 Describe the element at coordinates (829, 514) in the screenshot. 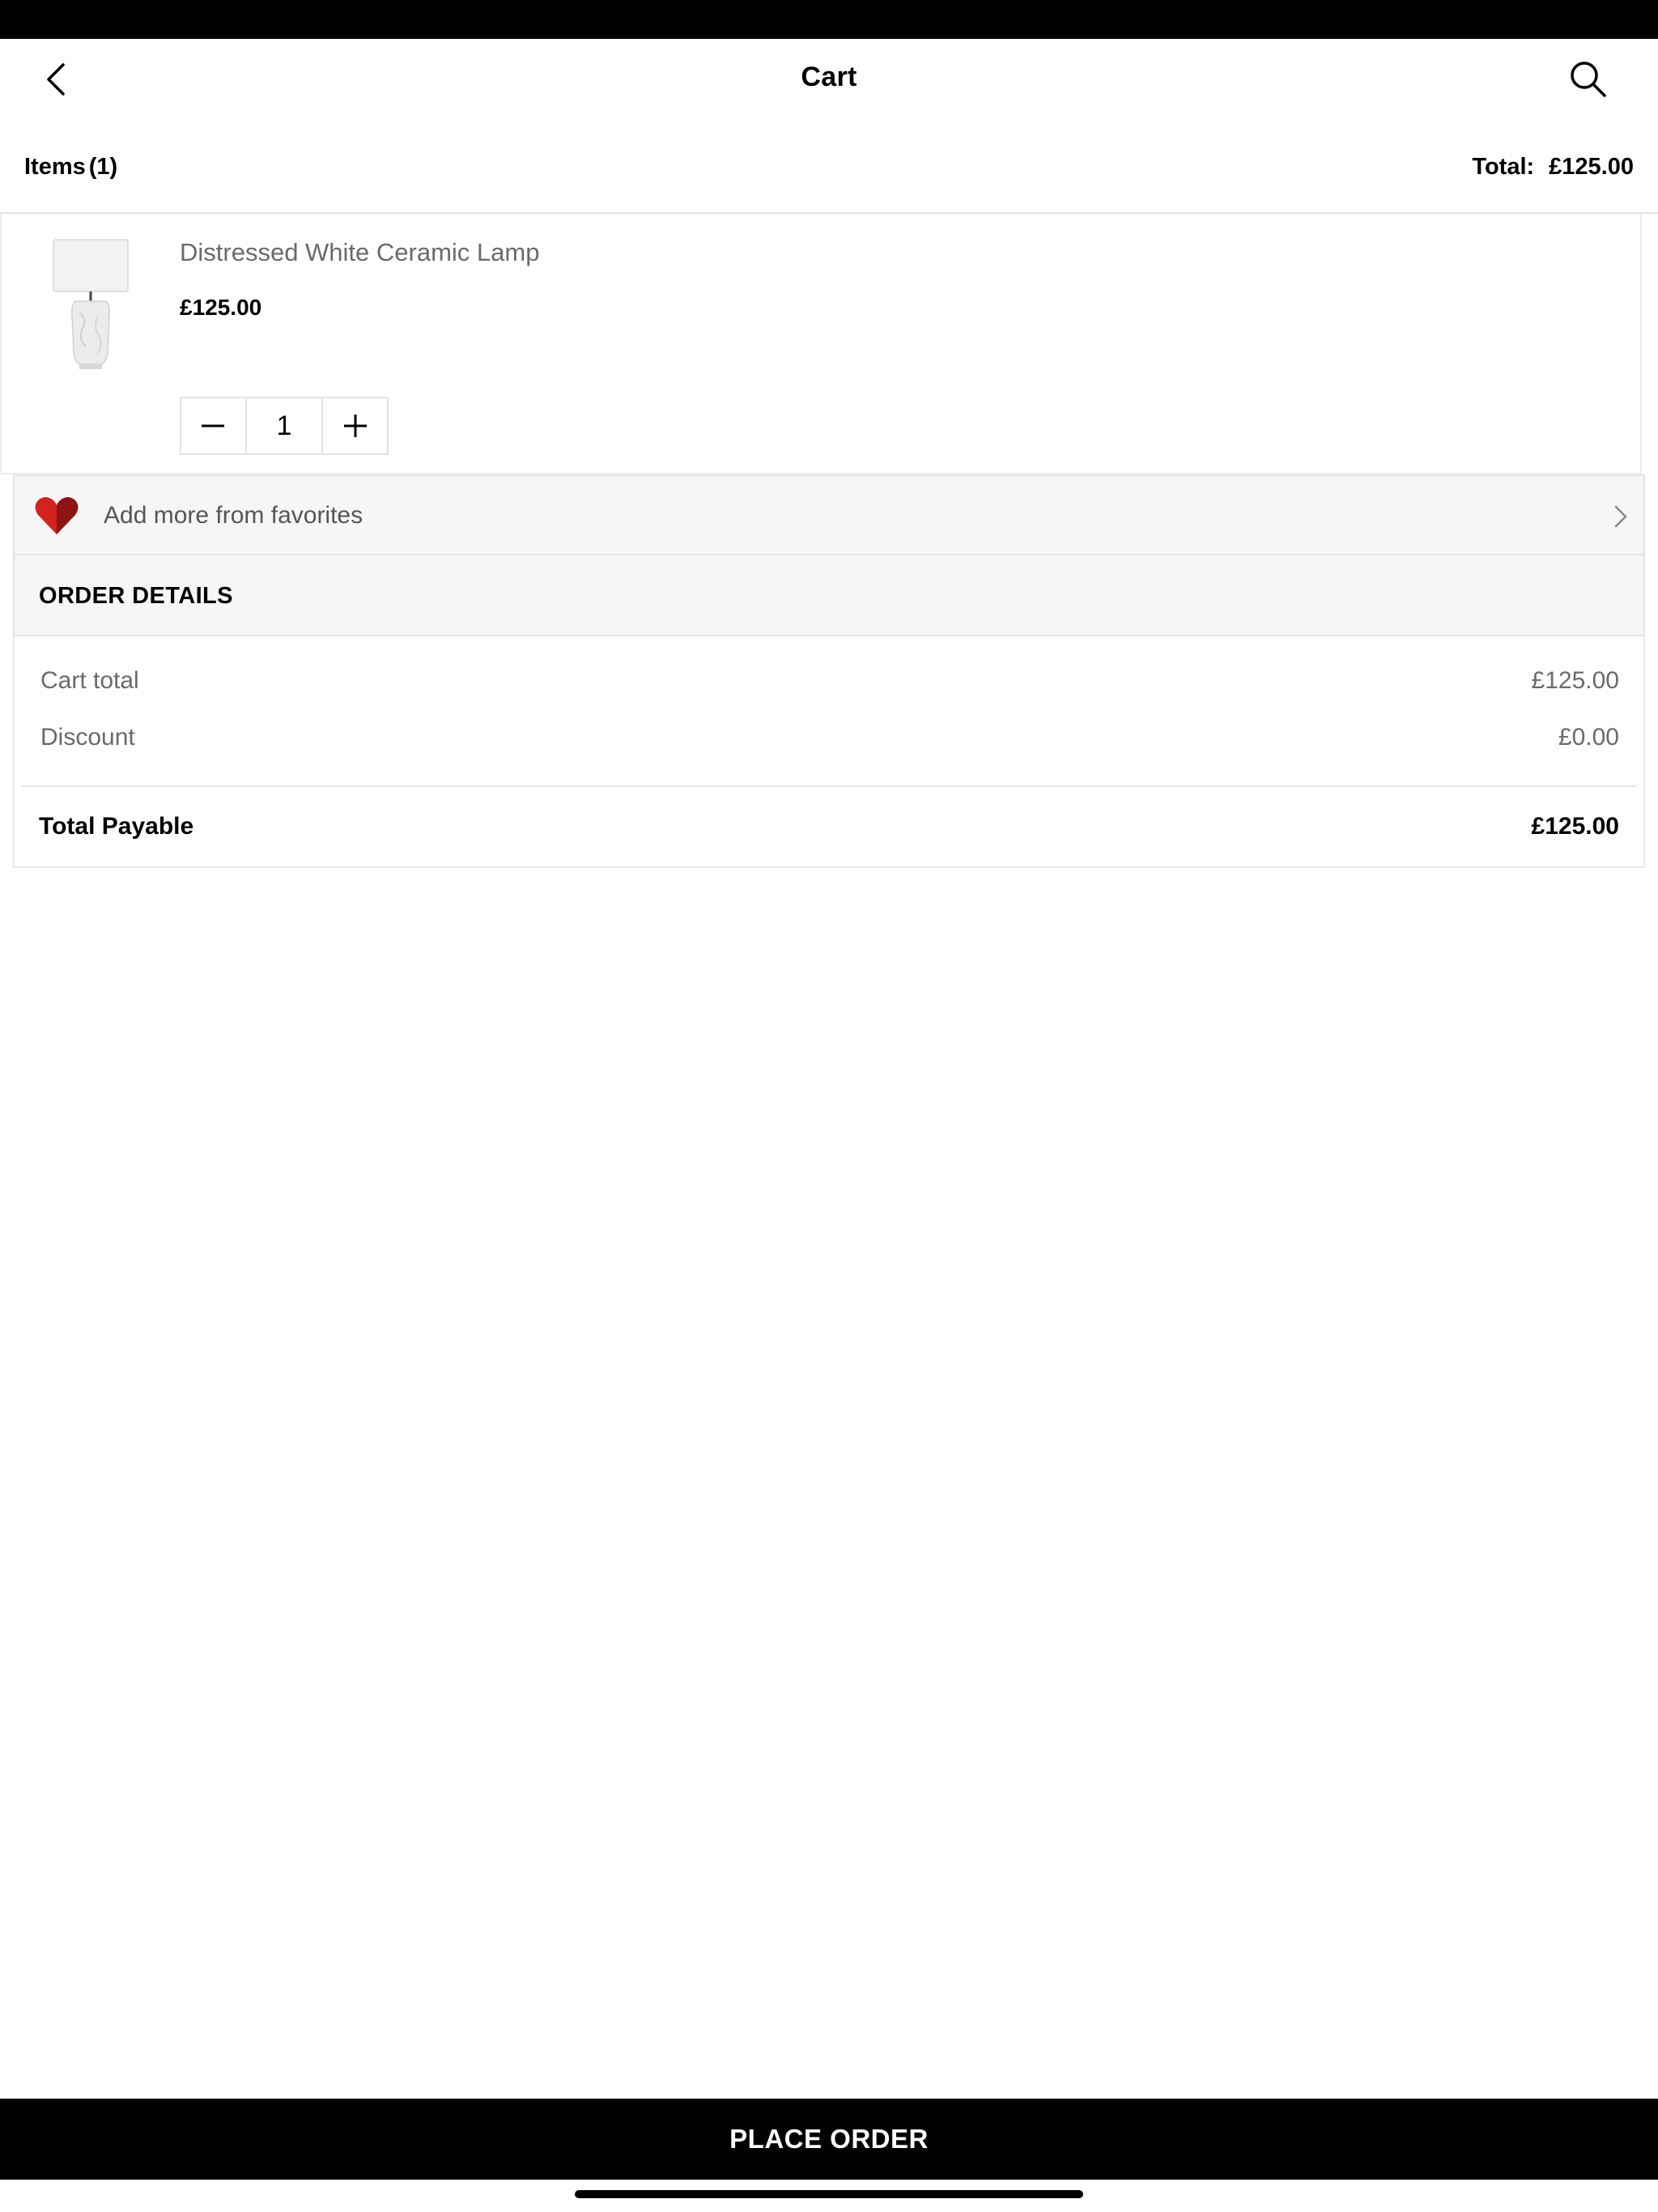

I see `add-from-favorites-row: Add more from favorites` at that location.